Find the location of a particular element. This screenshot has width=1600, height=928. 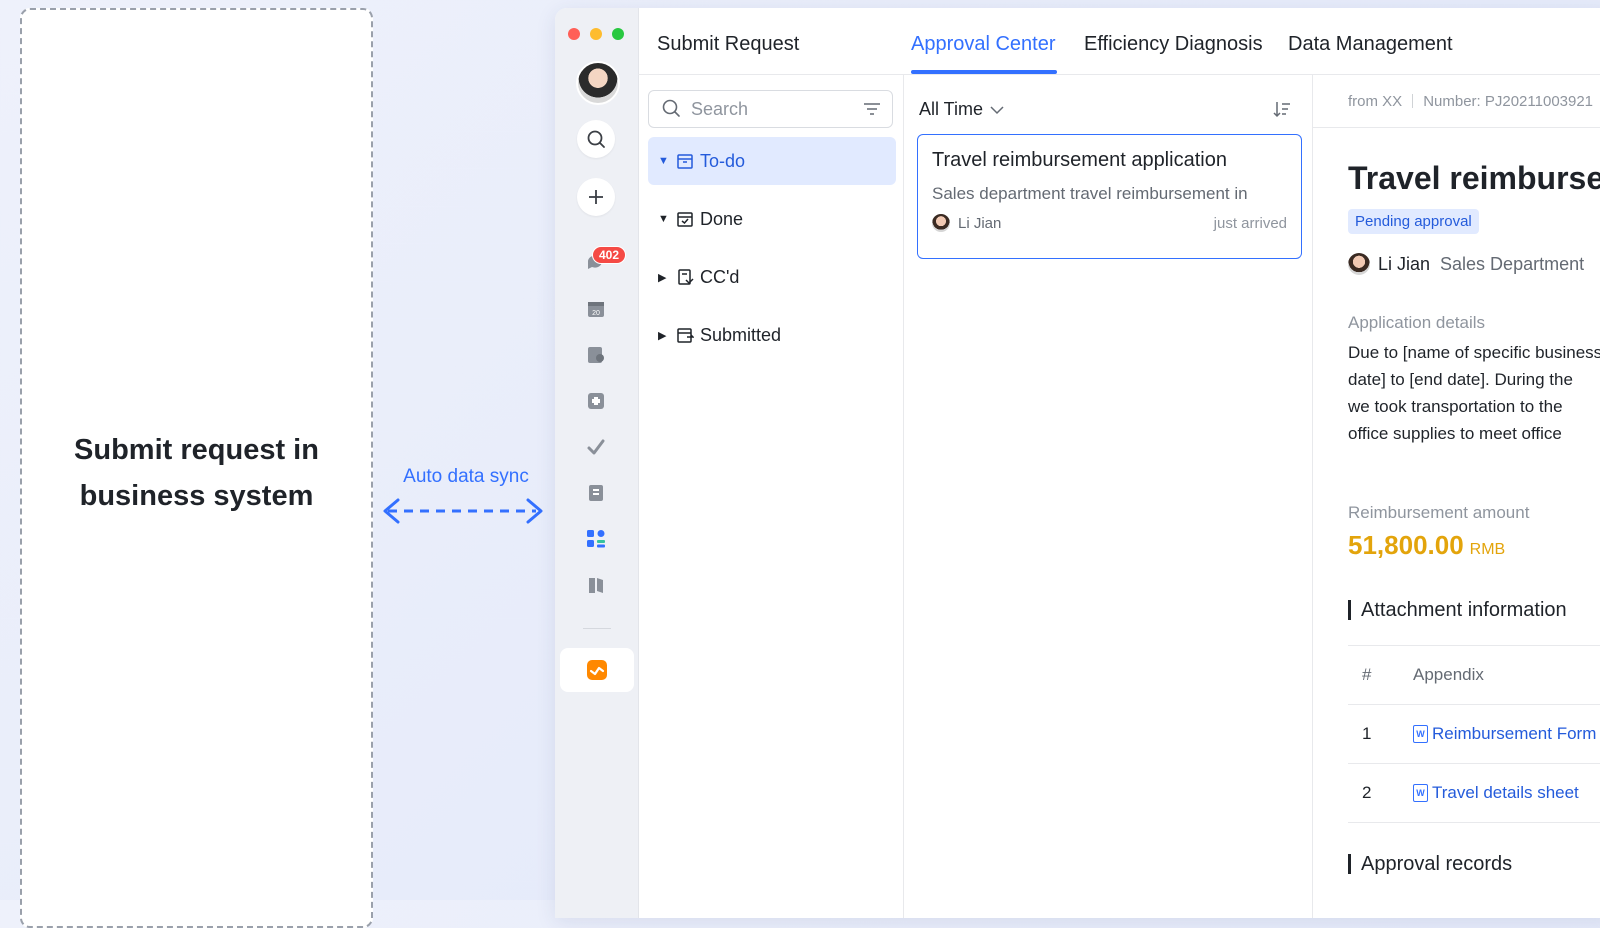

auto-sync-label: Auto data sync is located at coordinates (466, 476).